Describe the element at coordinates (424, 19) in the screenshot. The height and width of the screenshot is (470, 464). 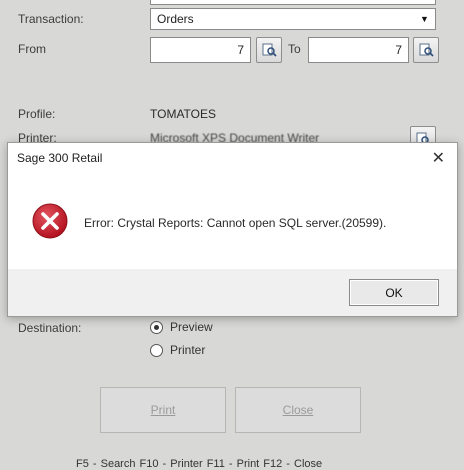
I see `dropdown-arrow-icon: ▼` at that location.